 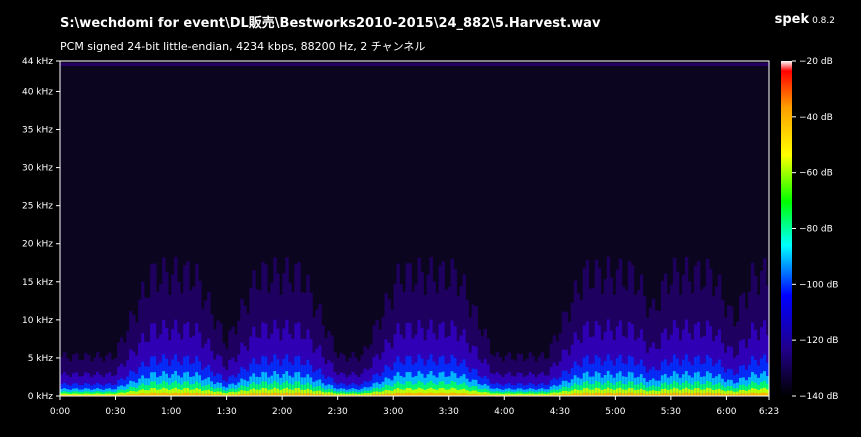 I want to click on y-tick-label: 44 kHz, so click(x=37, y=62).